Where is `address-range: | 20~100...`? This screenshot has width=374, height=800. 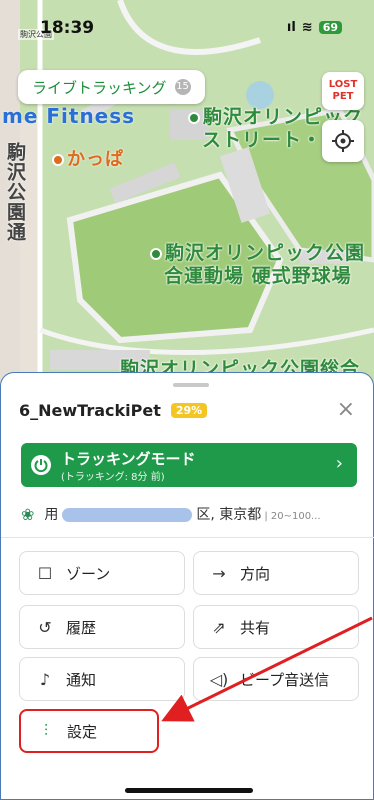 address-range: | 20~100... is located at coordinates (292, 516).